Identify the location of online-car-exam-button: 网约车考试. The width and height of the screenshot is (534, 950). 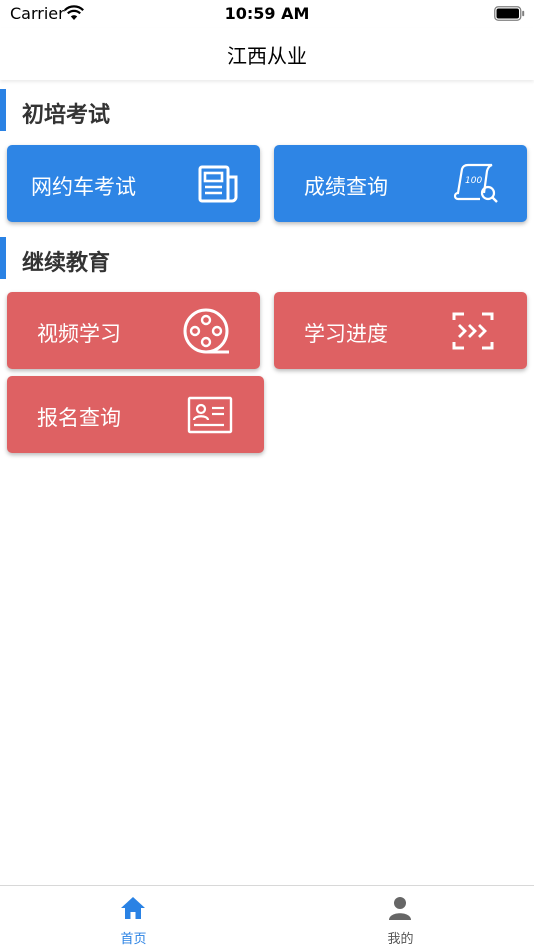
(133, 183).